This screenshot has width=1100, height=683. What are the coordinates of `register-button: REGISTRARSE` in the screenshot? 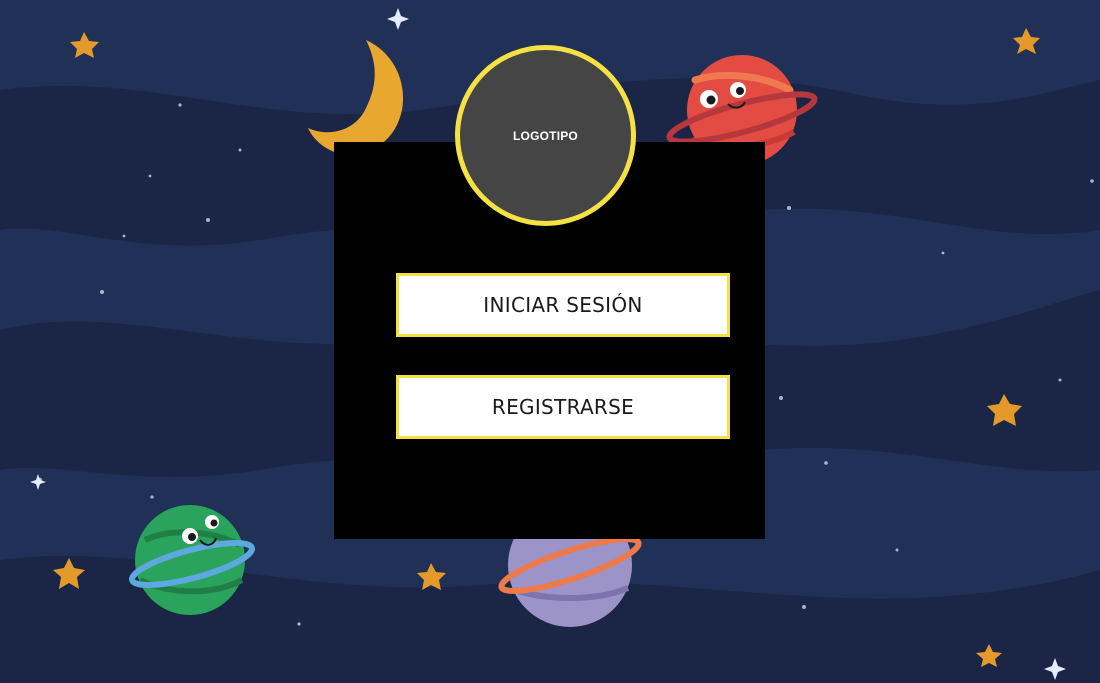 It's located at (563, 407).